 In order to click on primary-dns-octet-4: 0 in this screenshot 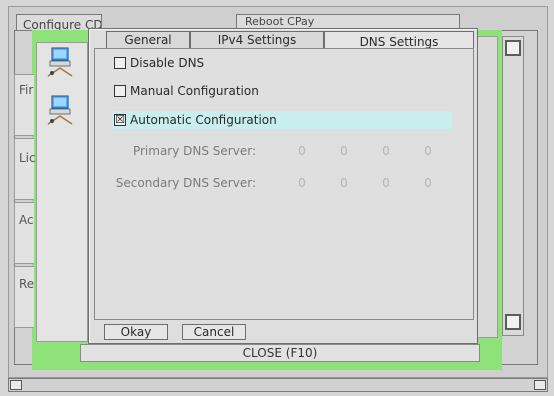, I will do `click(428, 151)`.